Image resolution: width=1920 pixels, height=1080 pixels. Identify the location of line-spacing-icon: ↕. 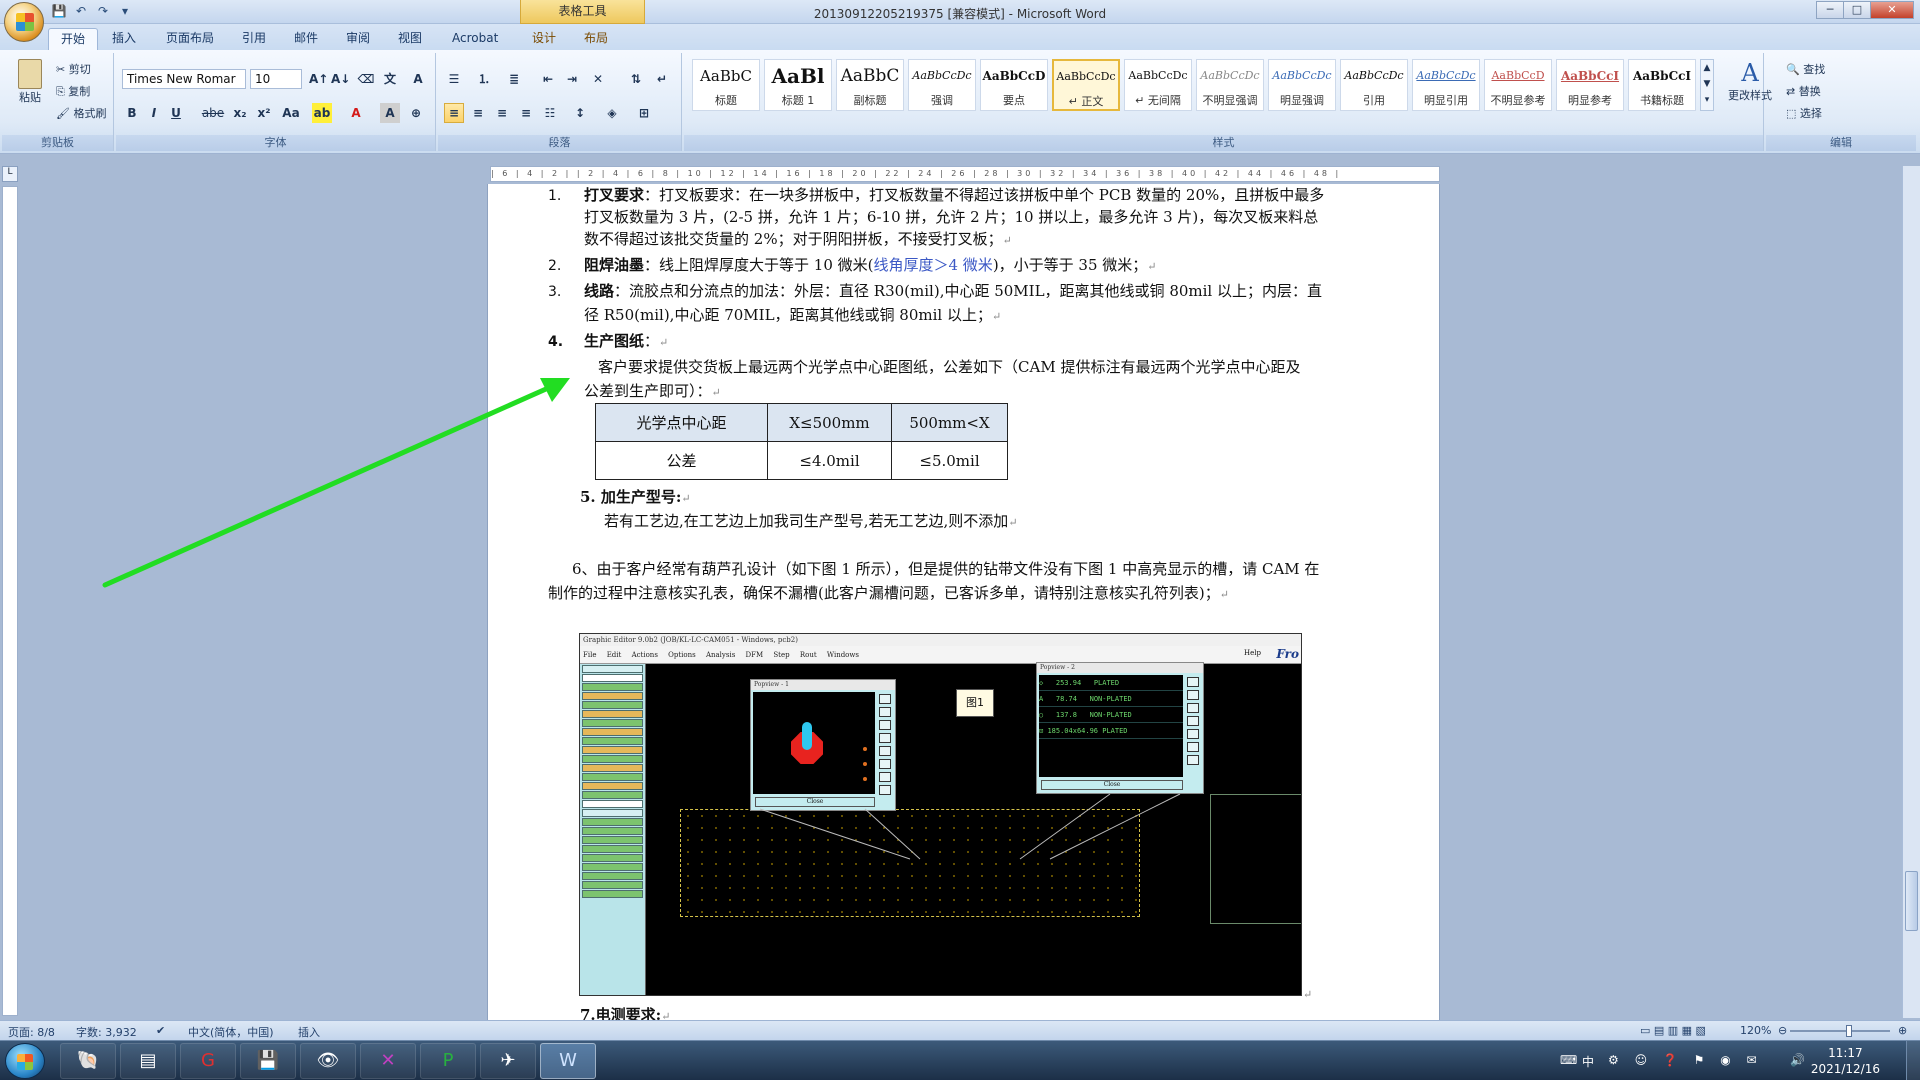
(580, 113).